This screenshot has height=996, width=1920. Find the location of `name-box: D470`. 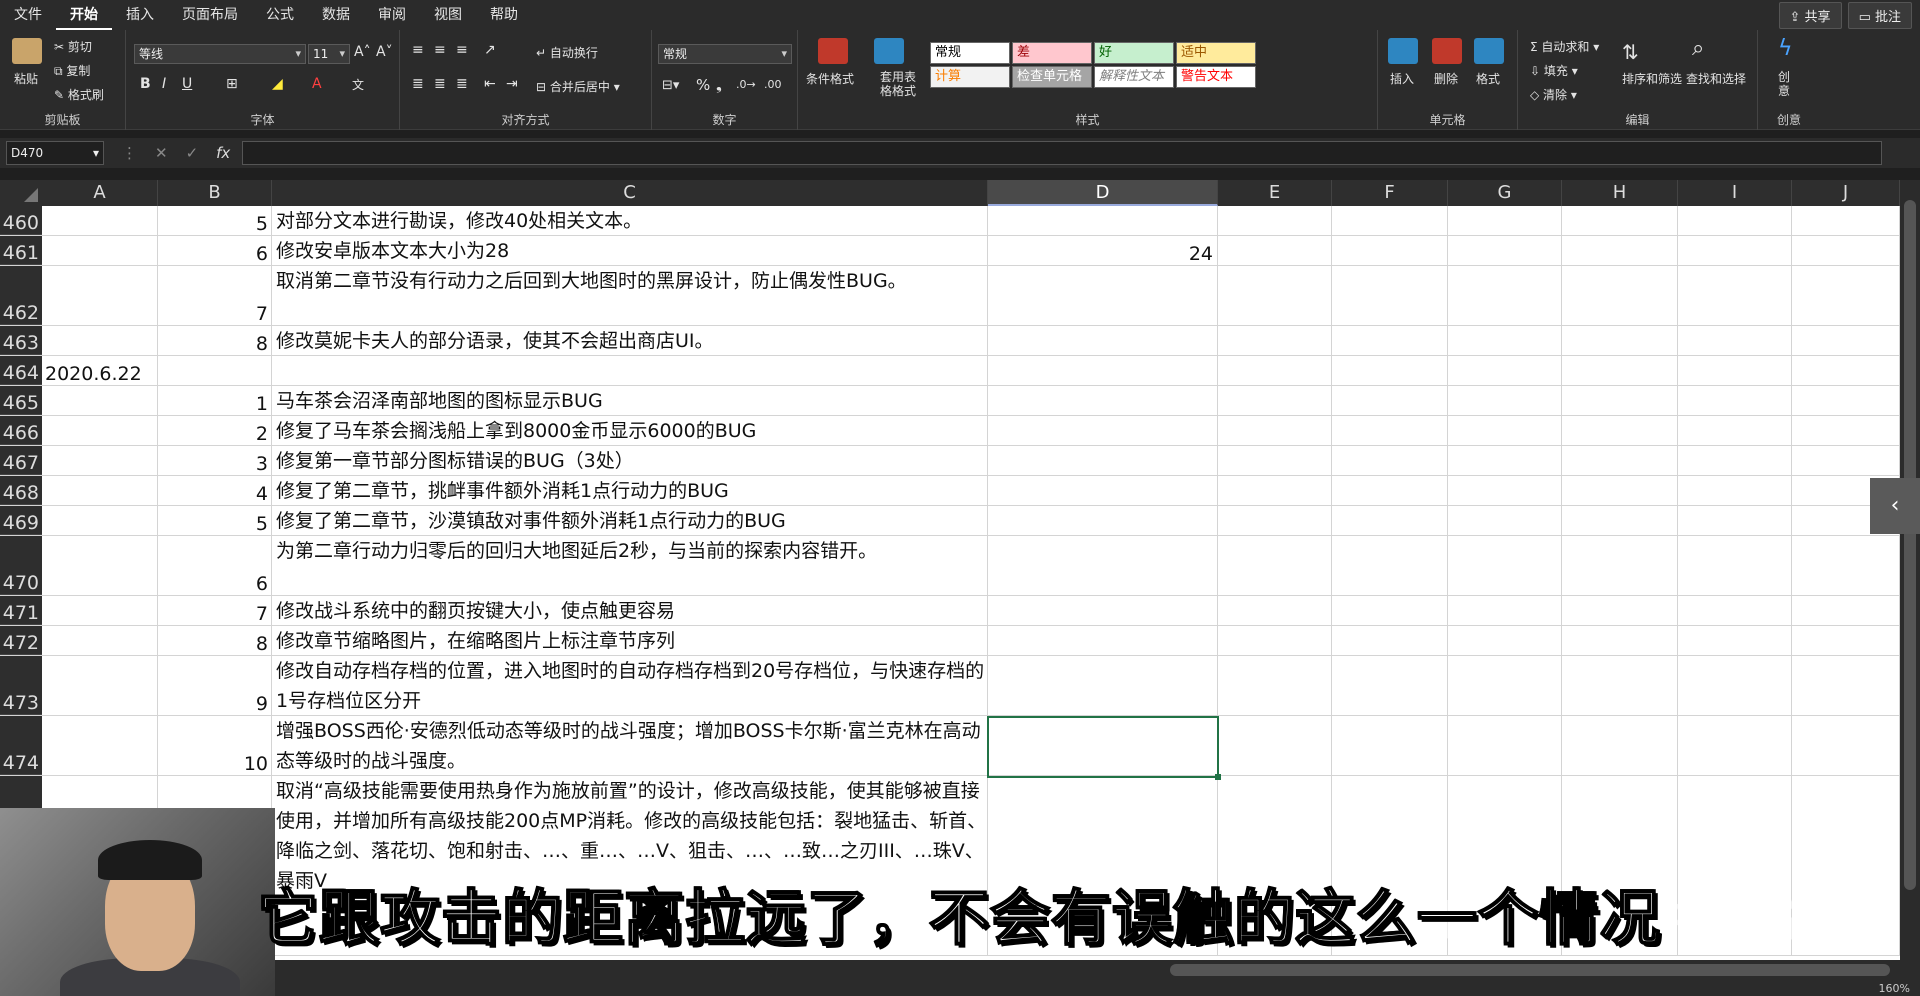

name-box: D470 is located at coordinates (55, 153).